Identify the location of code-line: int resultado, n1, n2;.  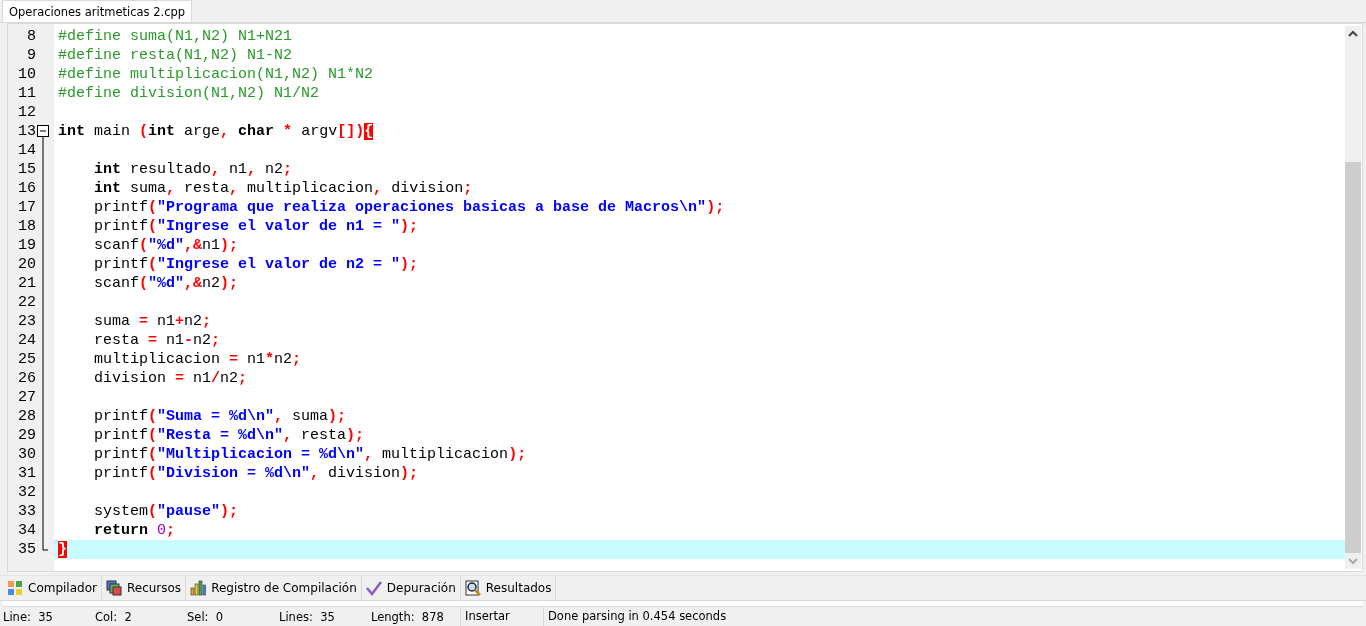
(193, 169).